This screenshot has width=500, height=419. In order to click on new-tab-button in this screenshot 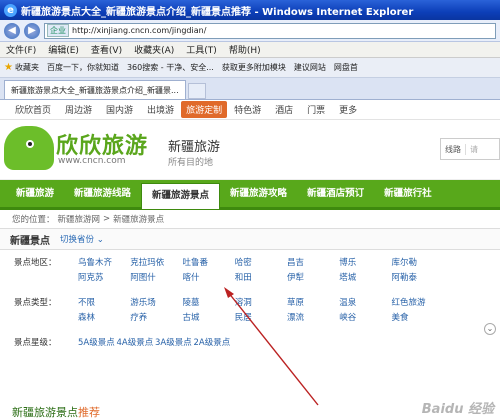, I will do `click(196, 91)`.